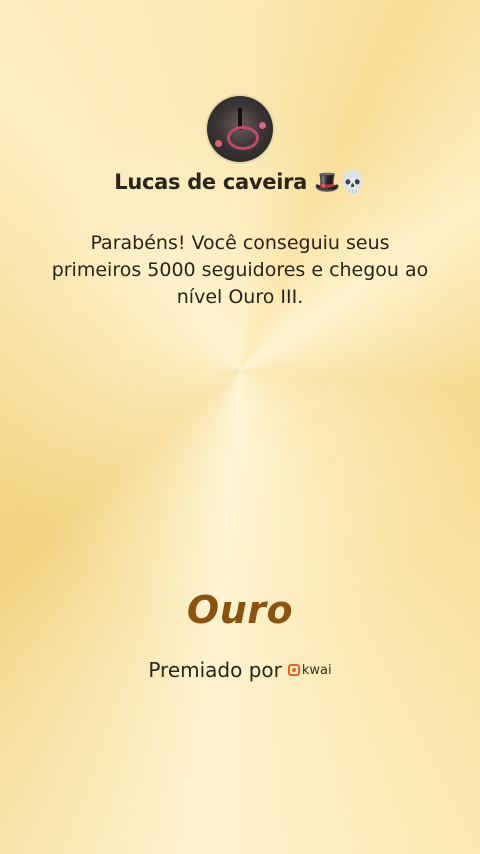  I want to click on award-line: Premiado por kwai, so click(240, 670).